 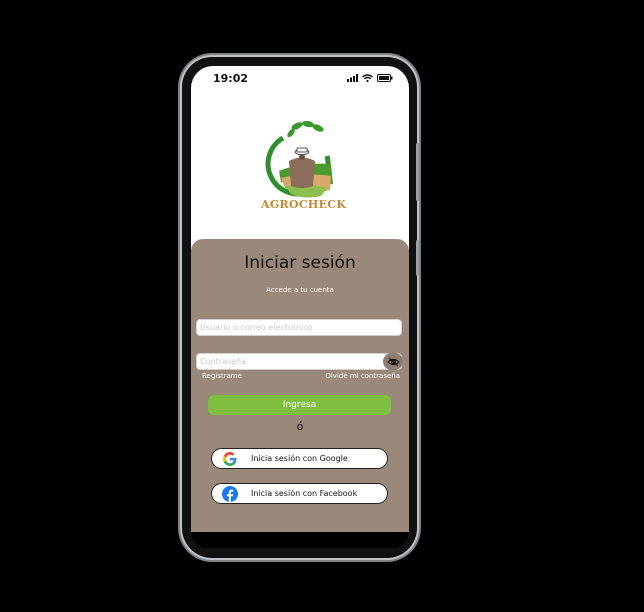 I want to click on status-time: 19:02, so click(x=231, y=78).